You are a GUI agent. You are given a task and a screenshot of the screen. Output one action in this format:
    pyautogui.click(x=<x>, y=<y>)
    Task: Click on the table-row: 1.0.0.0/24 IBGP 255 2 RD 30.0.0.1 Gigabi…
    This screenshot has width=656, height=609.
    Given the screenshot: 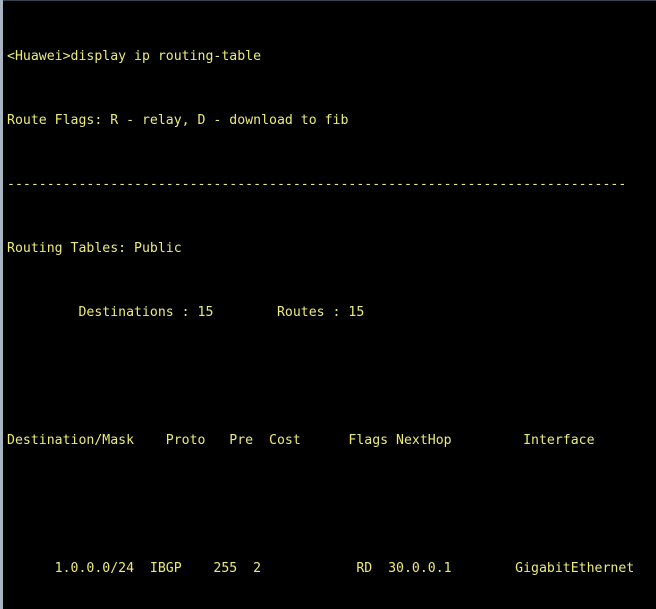 What is the action you would take?
    pyautogui.click(x=321, y=568)
    